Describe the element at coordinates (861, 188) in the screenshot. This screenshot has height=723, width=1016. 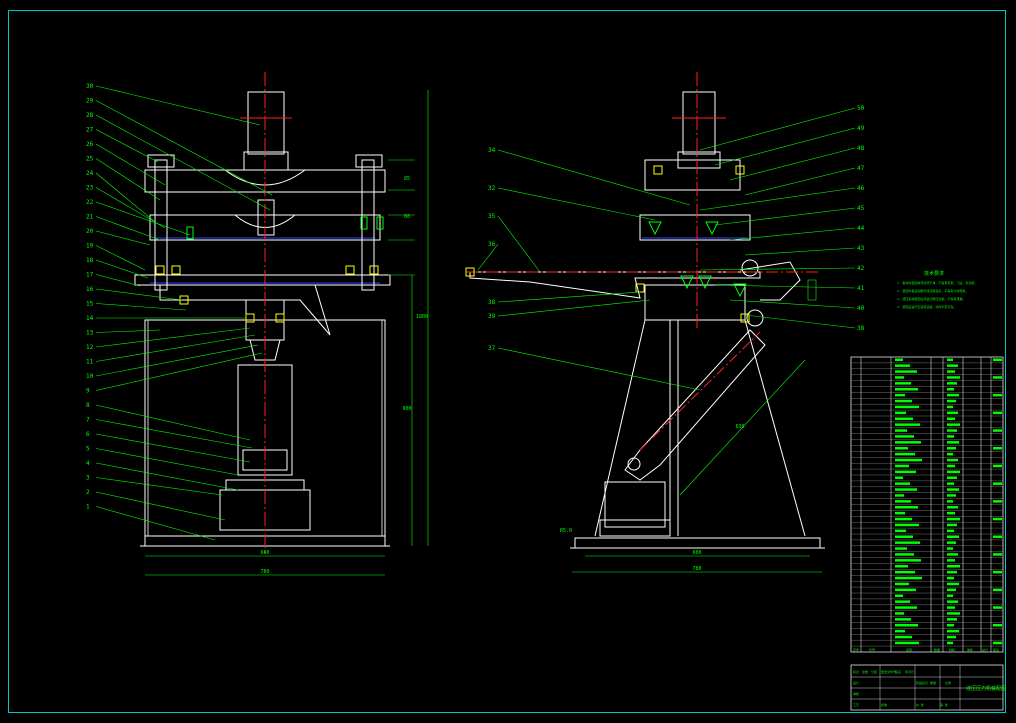
I see `side-callout-number-r-46: 46` at that location.